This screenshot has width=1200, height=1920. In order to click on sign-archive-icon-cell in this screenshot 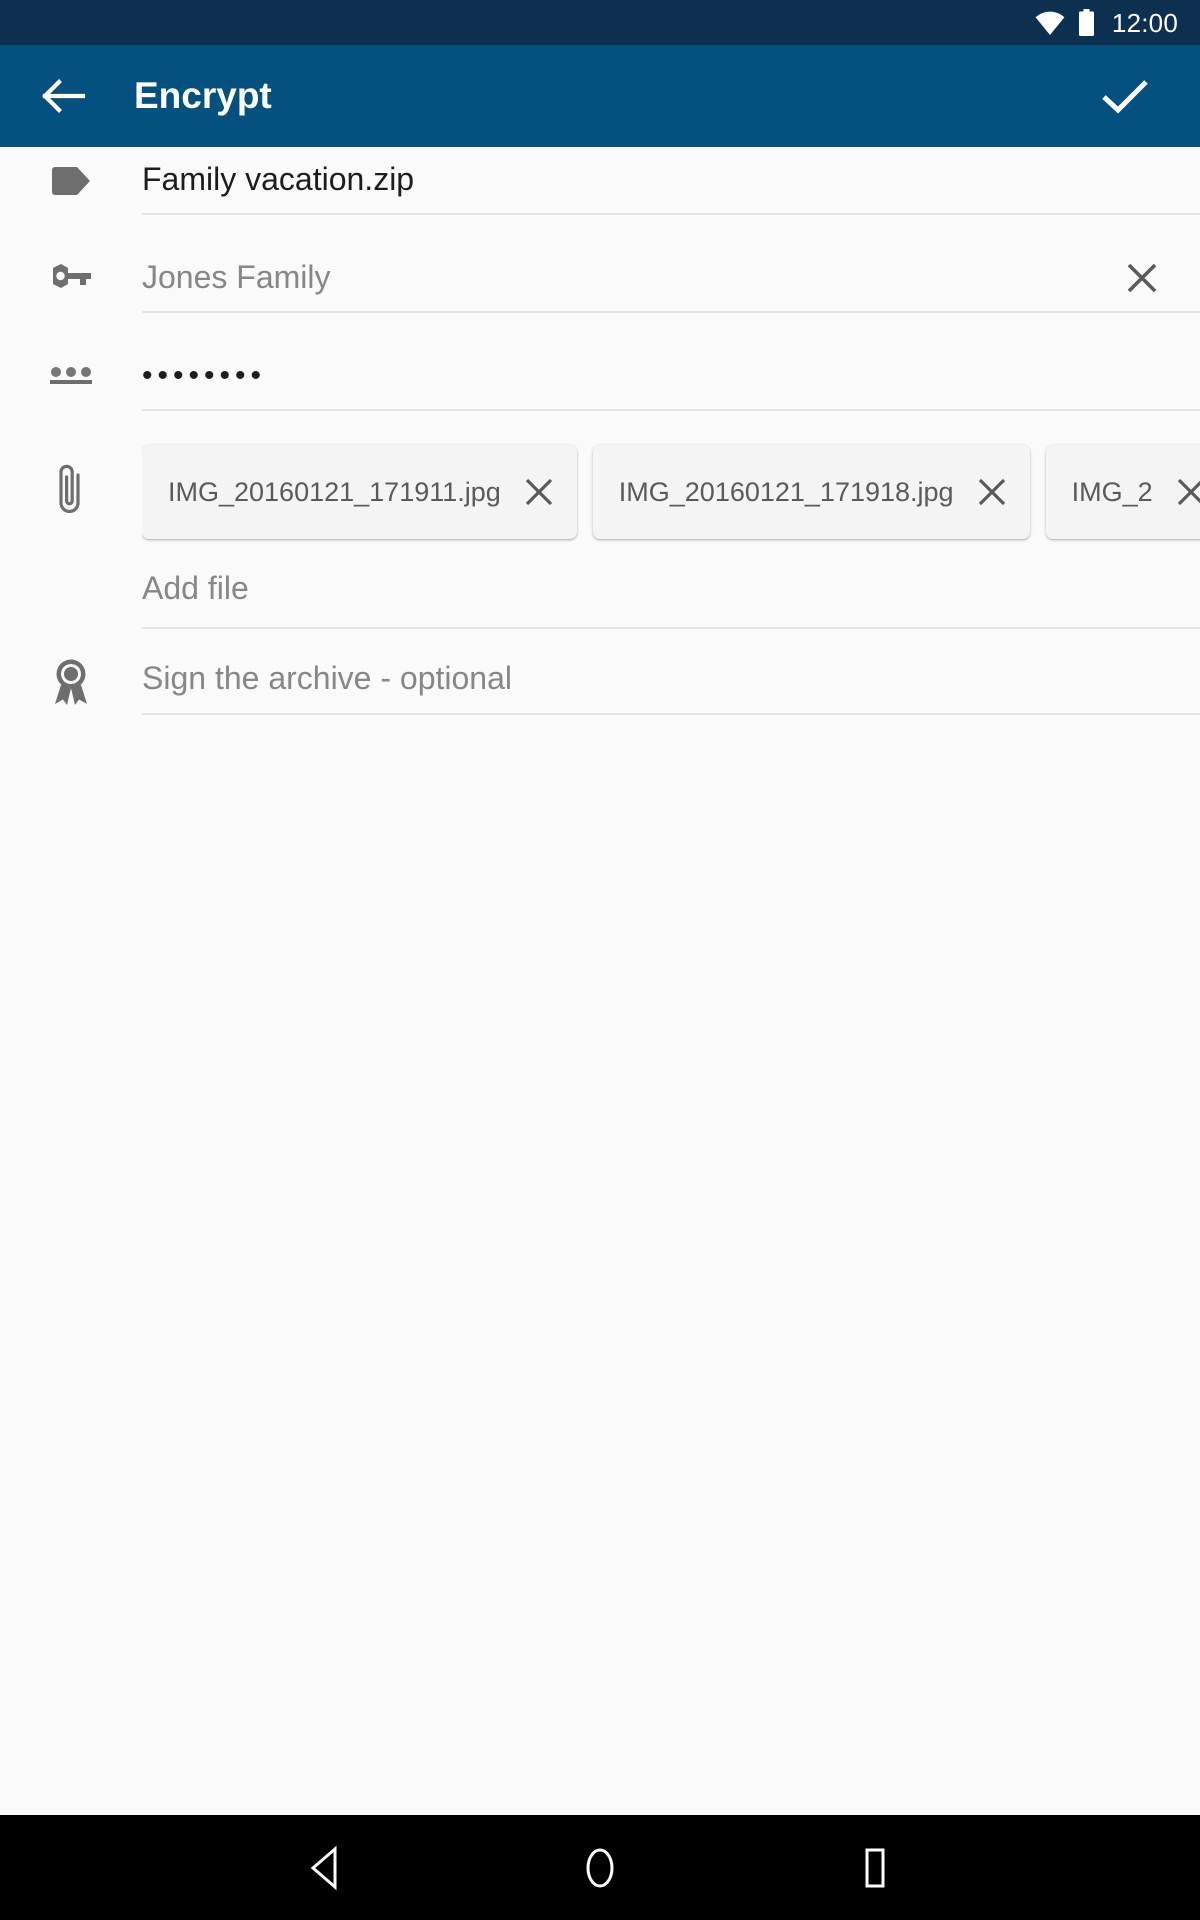, I will do `click(71, 678)`.